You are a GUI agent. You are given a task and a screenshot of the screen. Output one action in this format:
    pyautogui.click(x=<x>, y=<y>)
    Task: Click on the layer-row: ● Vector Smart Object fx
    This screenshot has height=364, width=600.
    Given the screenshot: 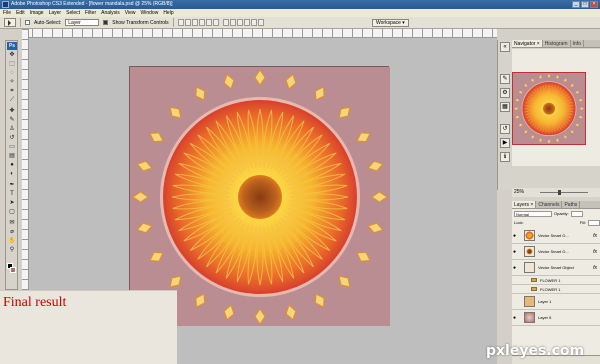 What is the action you would take?
    pyautogui.click(x=556, y=268)
    